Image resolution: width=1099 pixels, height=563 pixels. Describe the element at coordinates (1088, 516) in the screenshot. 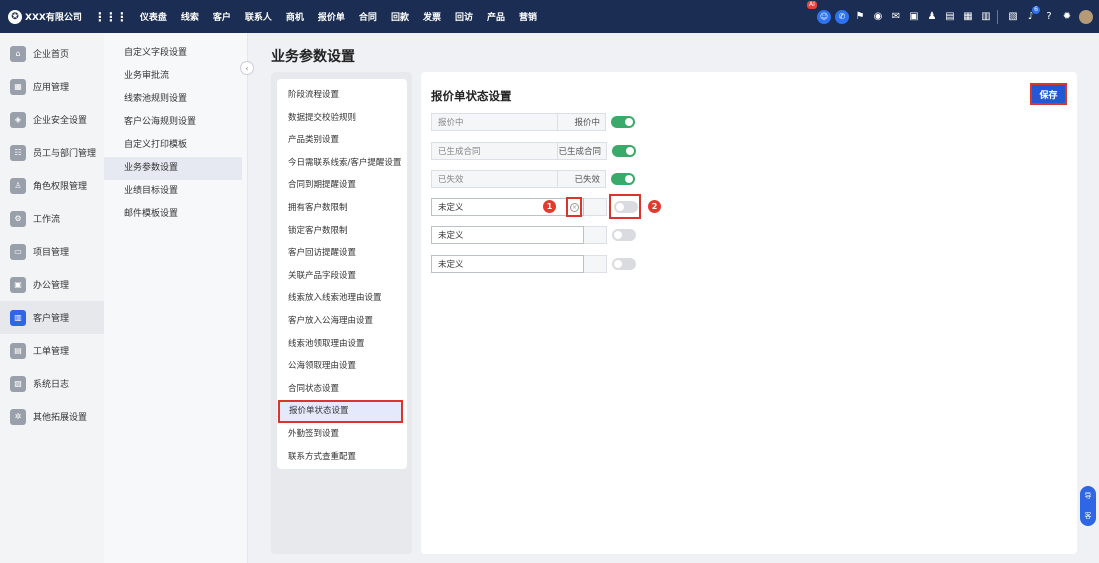

I see `float-item: 客` at that location.